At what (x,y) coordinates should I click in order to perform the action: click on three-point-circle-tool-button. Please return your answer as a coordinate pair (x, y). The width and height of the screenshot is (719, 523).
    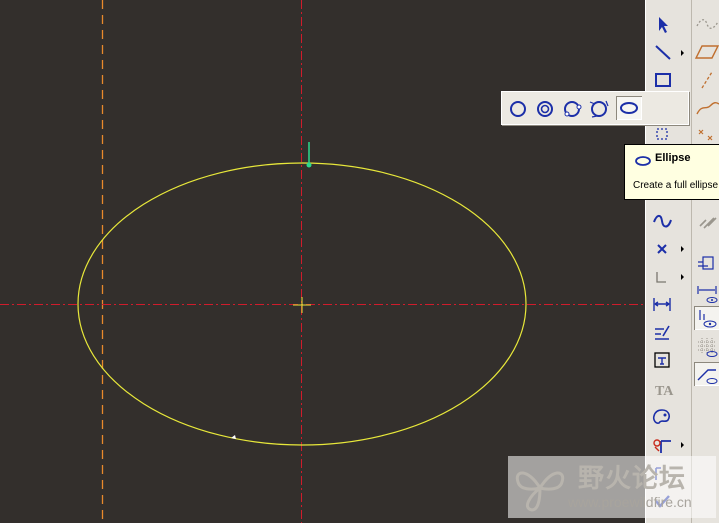
    Looking at the image, I should click on (572, 108).